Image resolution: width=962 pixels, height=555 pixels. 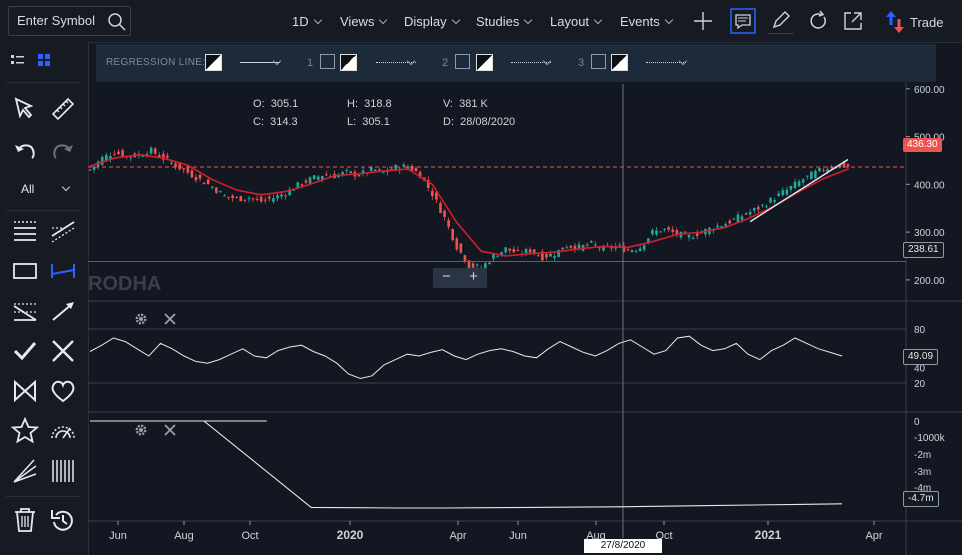 What do you see at coordinates (598, 61) in the screenshot?
I see `line-3-checkbox` at bounding box center [598, 61].